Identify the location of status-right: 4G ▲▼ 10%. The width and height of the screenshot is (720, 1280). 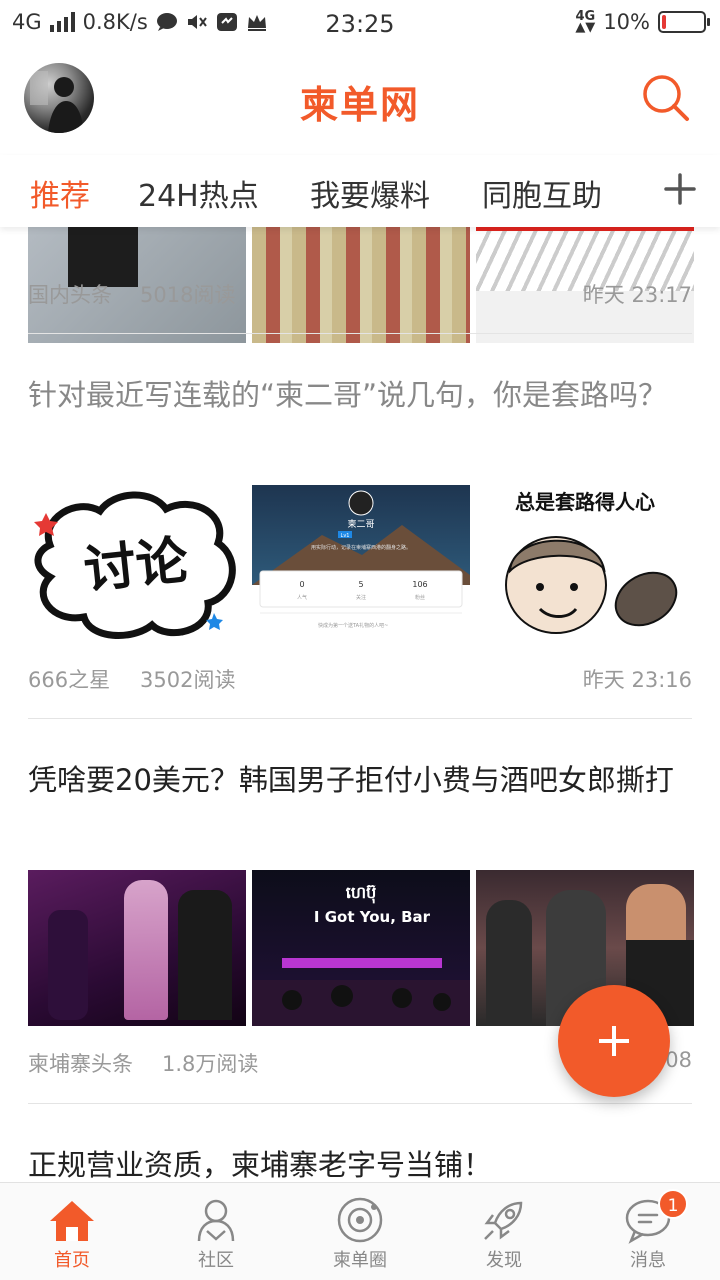
(642, 22).